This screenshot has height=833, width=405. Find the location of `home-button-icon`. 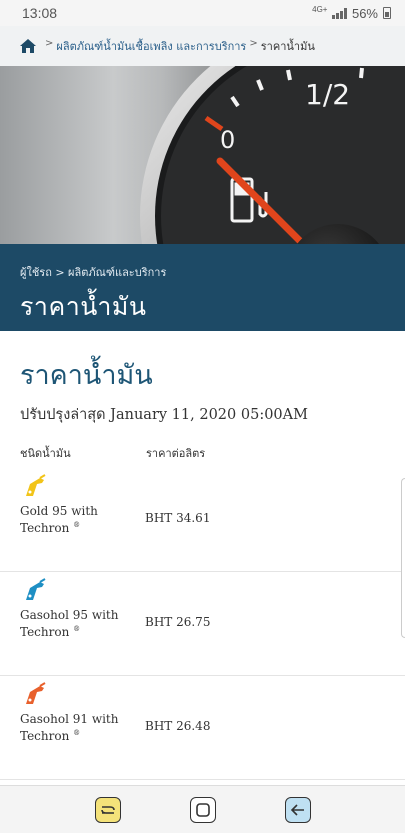

home-button-icon is located at coordinates (202, 809).